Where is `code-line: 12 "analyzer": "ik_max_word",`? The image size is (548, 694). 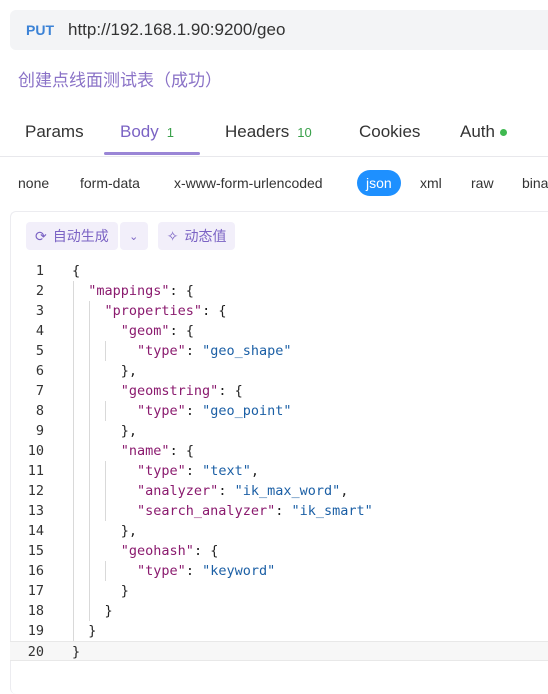
code-line: 12 "analyzer": "ik_max_word", is located at coordinates (279, 491).